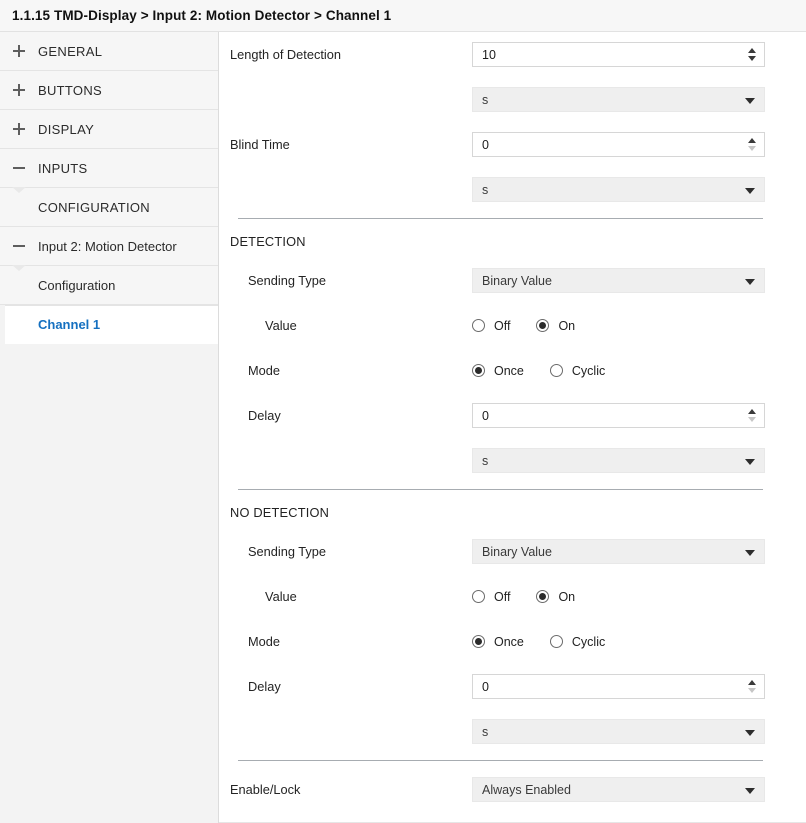  Describe the element at coordinates (19, 268) in the screenshot. I see `expanded-notch-icon` at that location.